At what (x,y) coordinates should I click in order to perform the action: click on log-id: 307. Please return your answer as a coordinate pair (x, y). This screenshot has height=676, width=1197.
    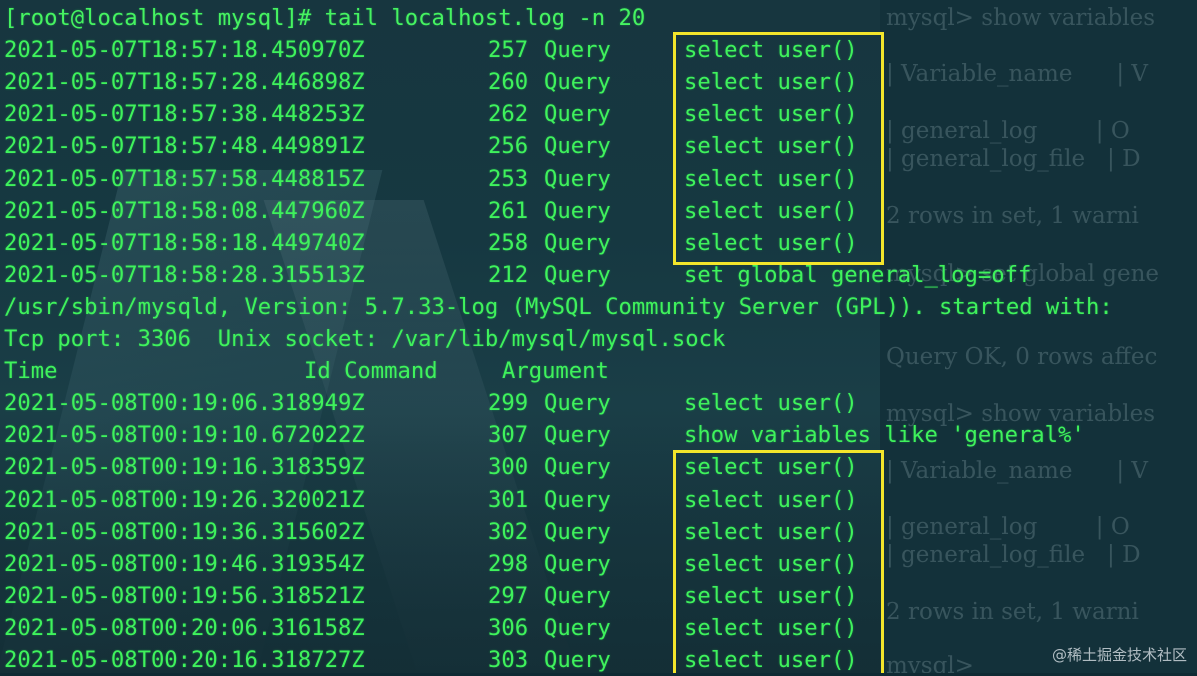
    Looking at the image, I should click on (508, 435).